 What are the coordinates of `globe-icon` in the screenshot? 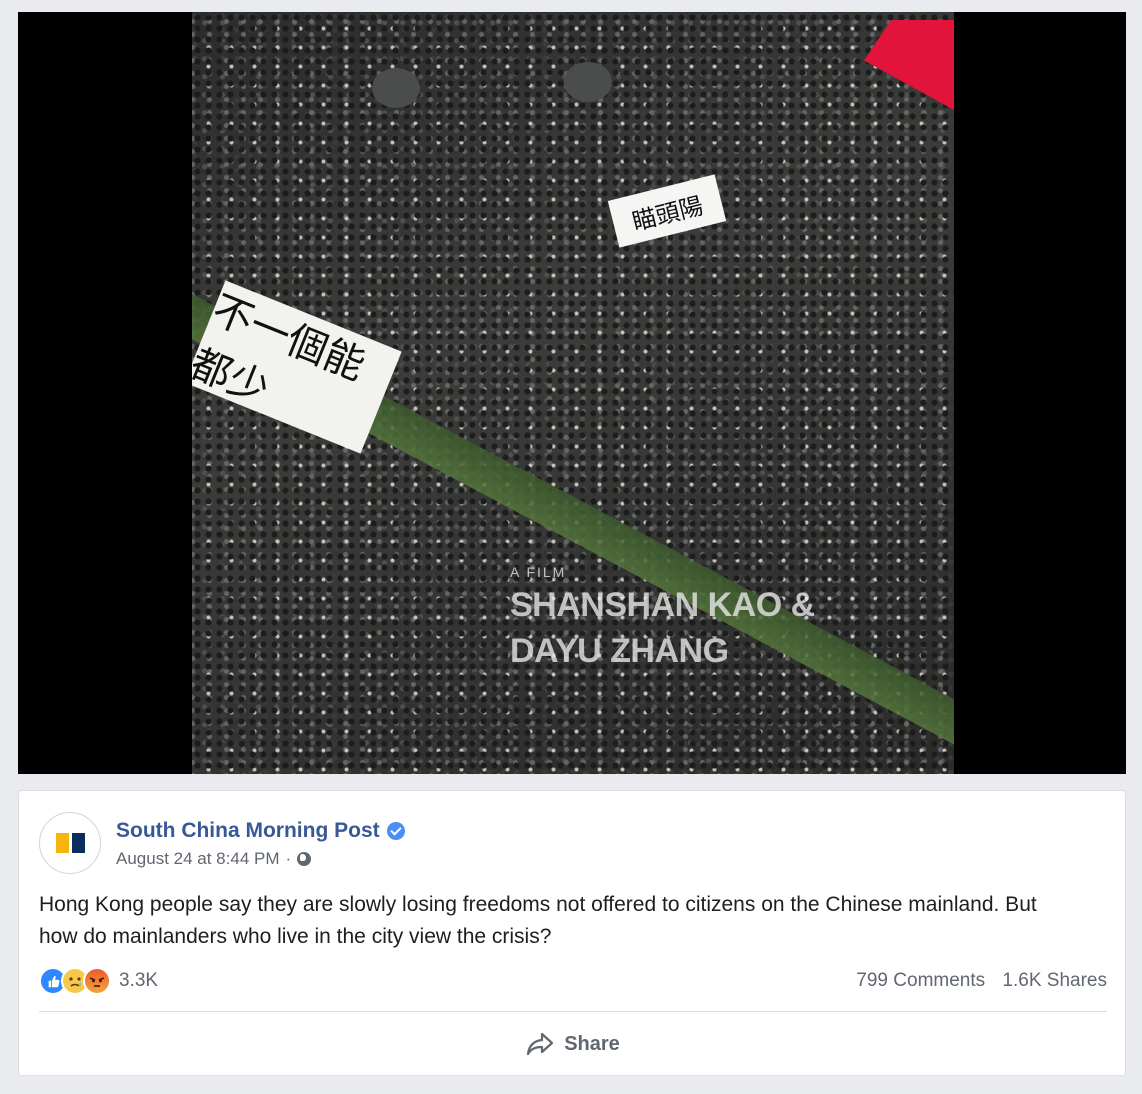 It's located at (304, 859).